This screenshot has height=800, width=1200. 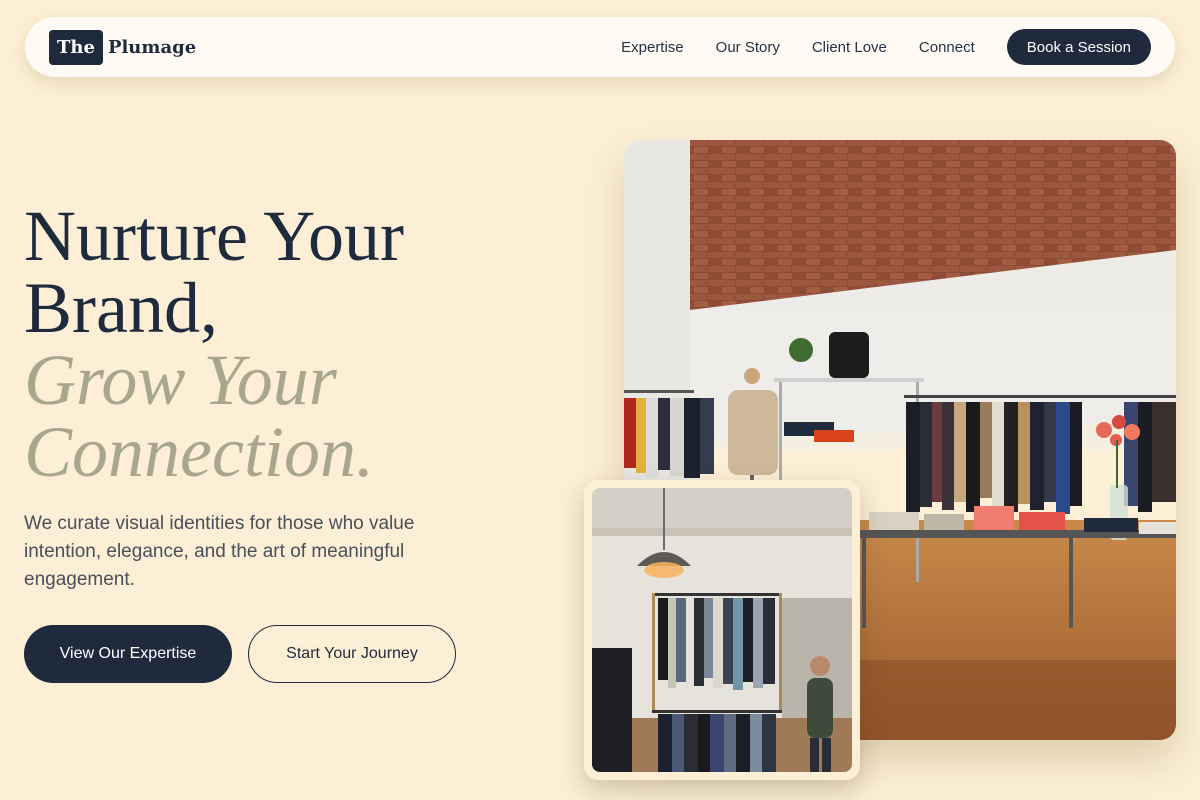 I want to click on hero-secondary-image, so click(x=722, y=630).